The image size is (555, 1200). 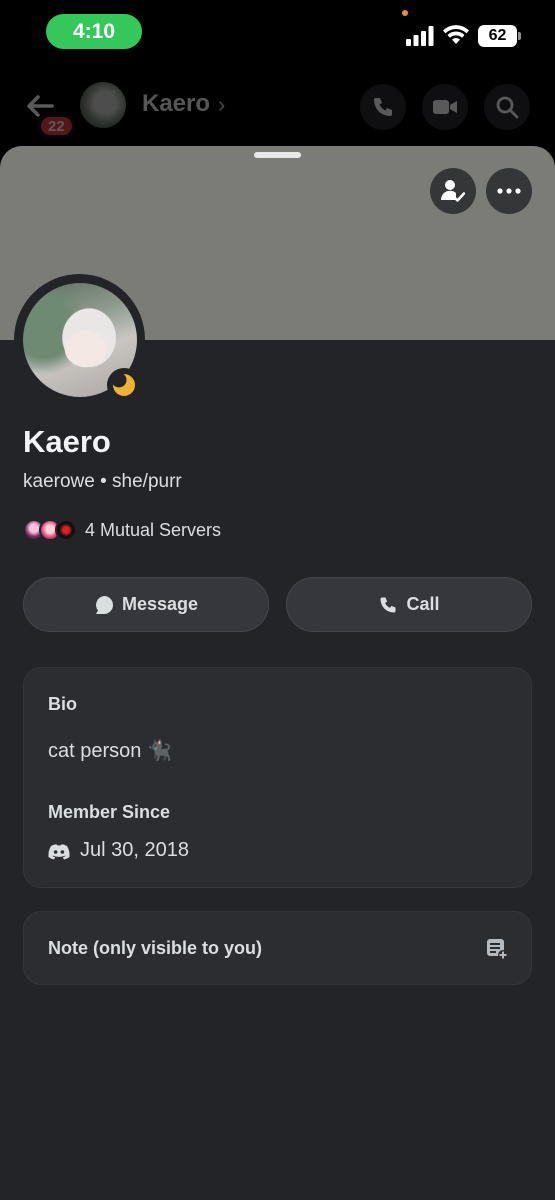 What do you see at coordinates (62, 704) in the screenshot?
I see `bio-label: Bio` at bounding box center [62, 704].